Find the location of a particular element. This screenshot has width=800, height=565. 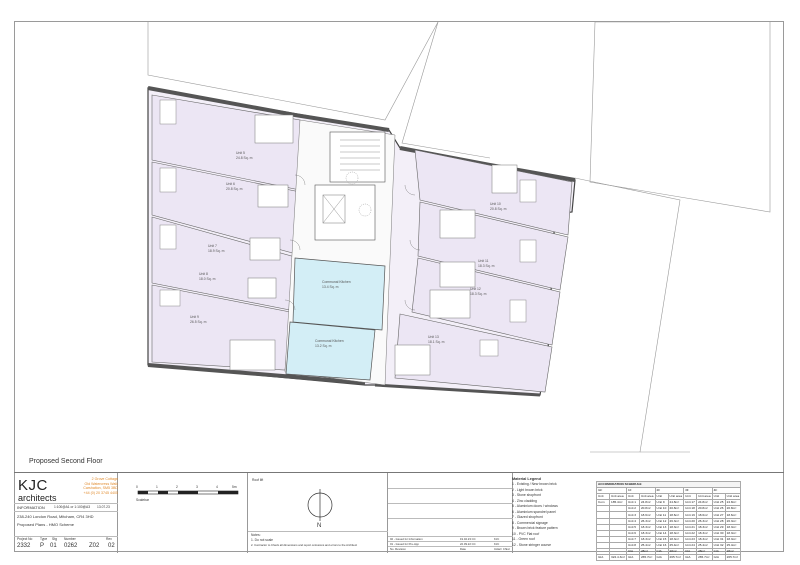

room-label: 24.8 Sq. m is located at coordinates (244, 158).